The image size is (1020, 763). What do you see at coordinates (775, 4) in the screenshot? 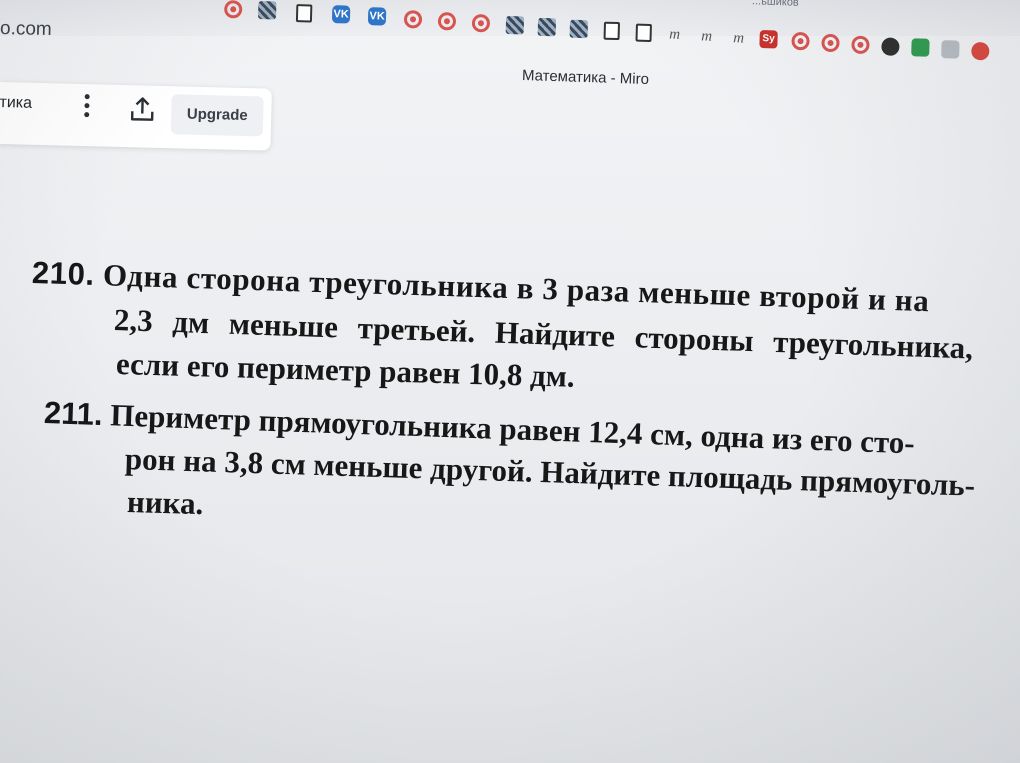
I see `profile-name: ...ьшиков` at bounding box center [775, 4].